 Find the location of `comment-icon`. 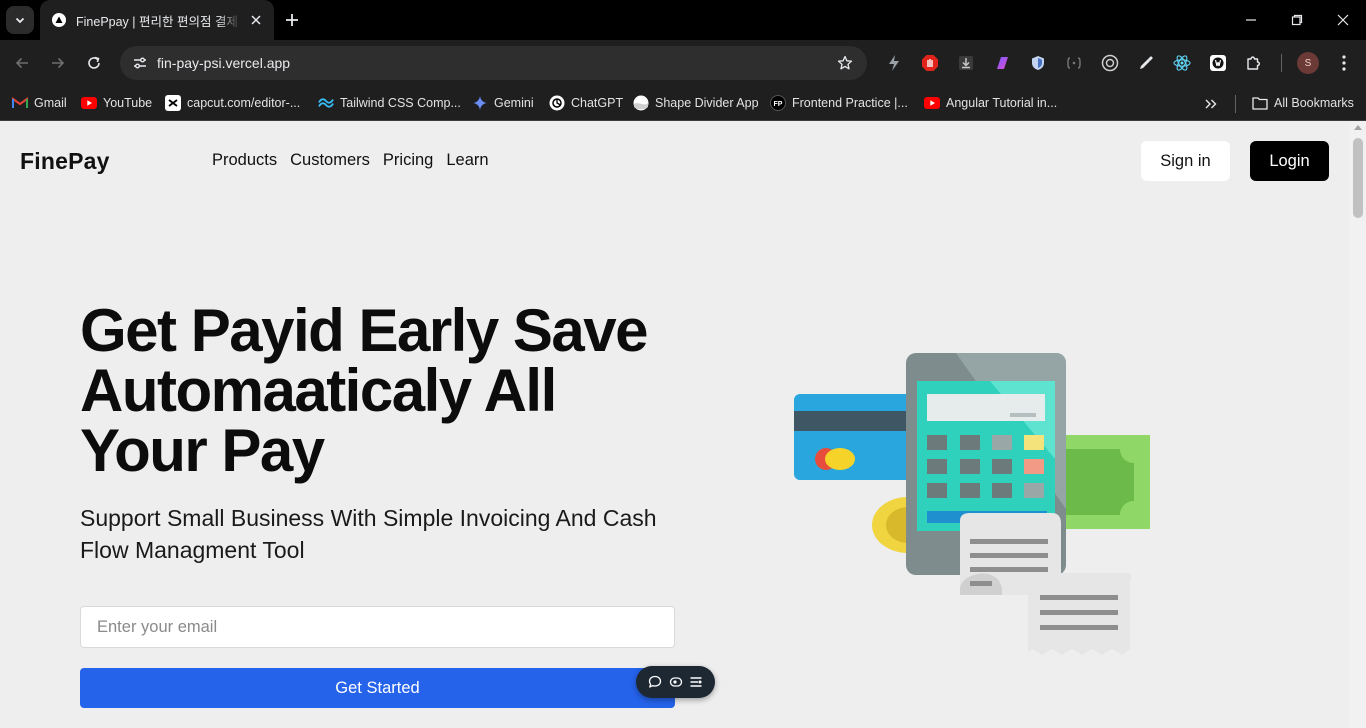

comment-icon is located at coordinates (655, 682).